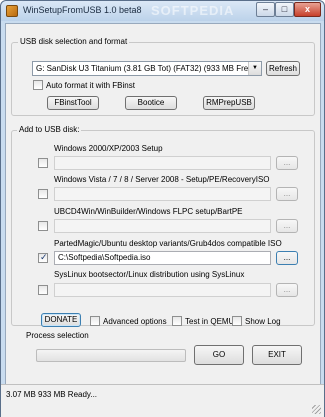 This screenshot has height=417, width=325. Describe the element at coordinates (43, 194) in the screenshot. I see `source-checkbox-vista` at that location.